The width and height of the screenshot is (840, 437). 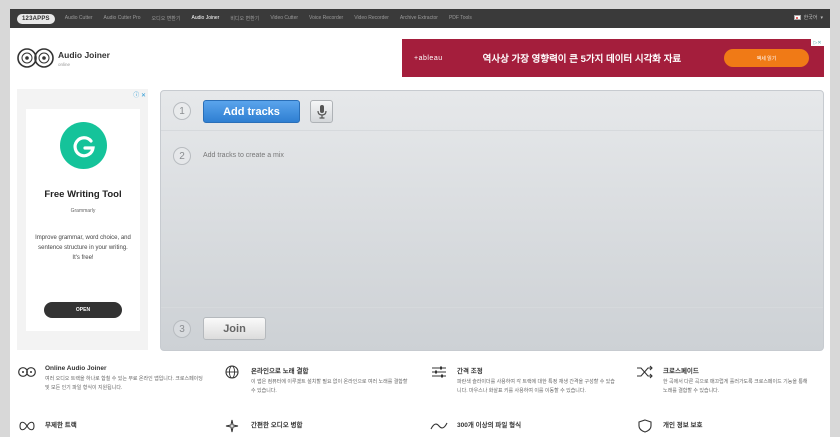 What do you see at coordinates (428, 58) in the screenshot?
I see `ad-brand: +ableau` at bounding box center [428, 58].